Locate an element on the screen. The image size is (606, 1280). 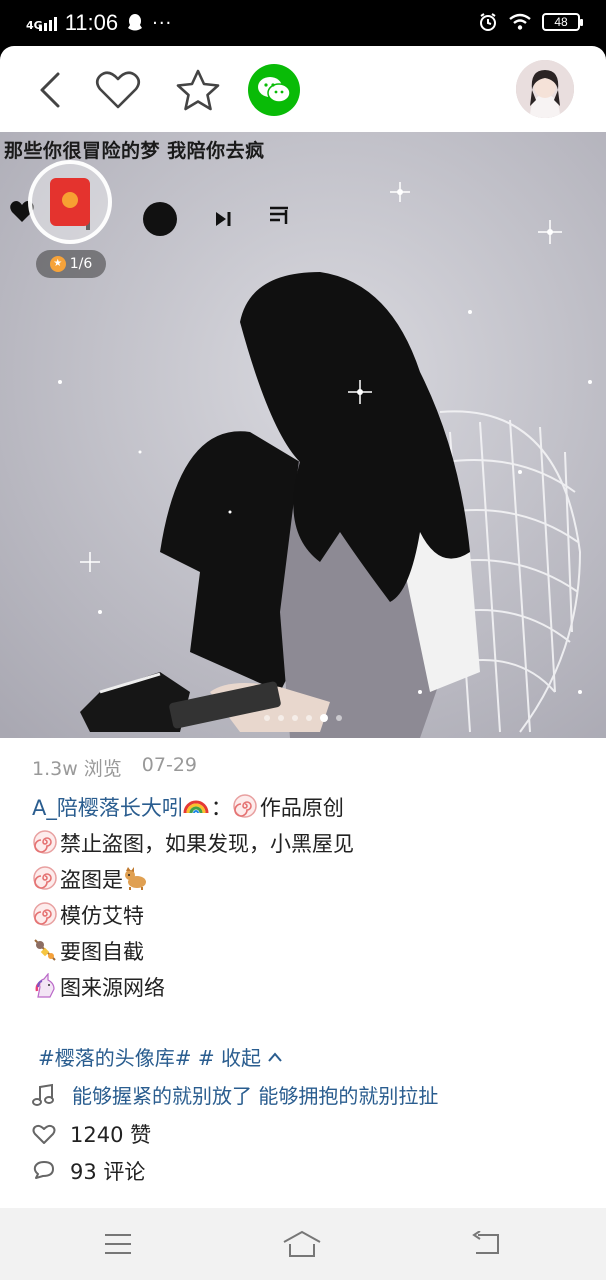
wechat-share-button is located at coordinates (274, 90).